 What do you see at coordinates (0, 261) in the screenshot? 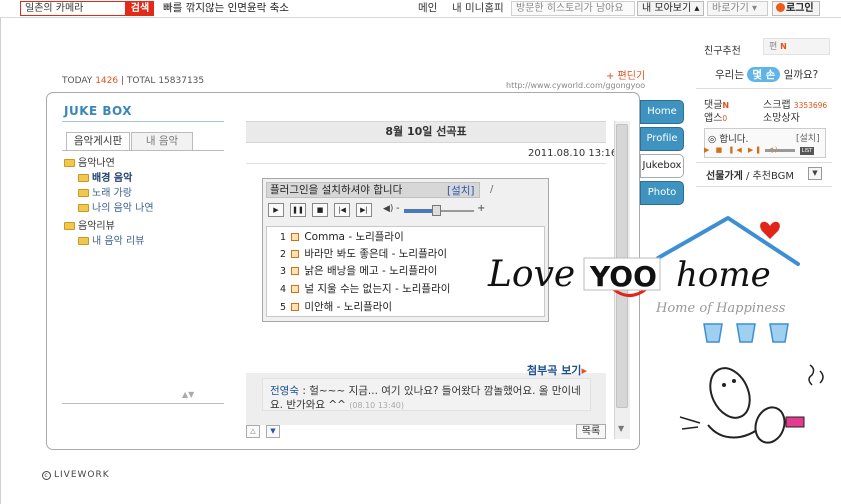
I see `left-border` at bounding box center [0, 261].